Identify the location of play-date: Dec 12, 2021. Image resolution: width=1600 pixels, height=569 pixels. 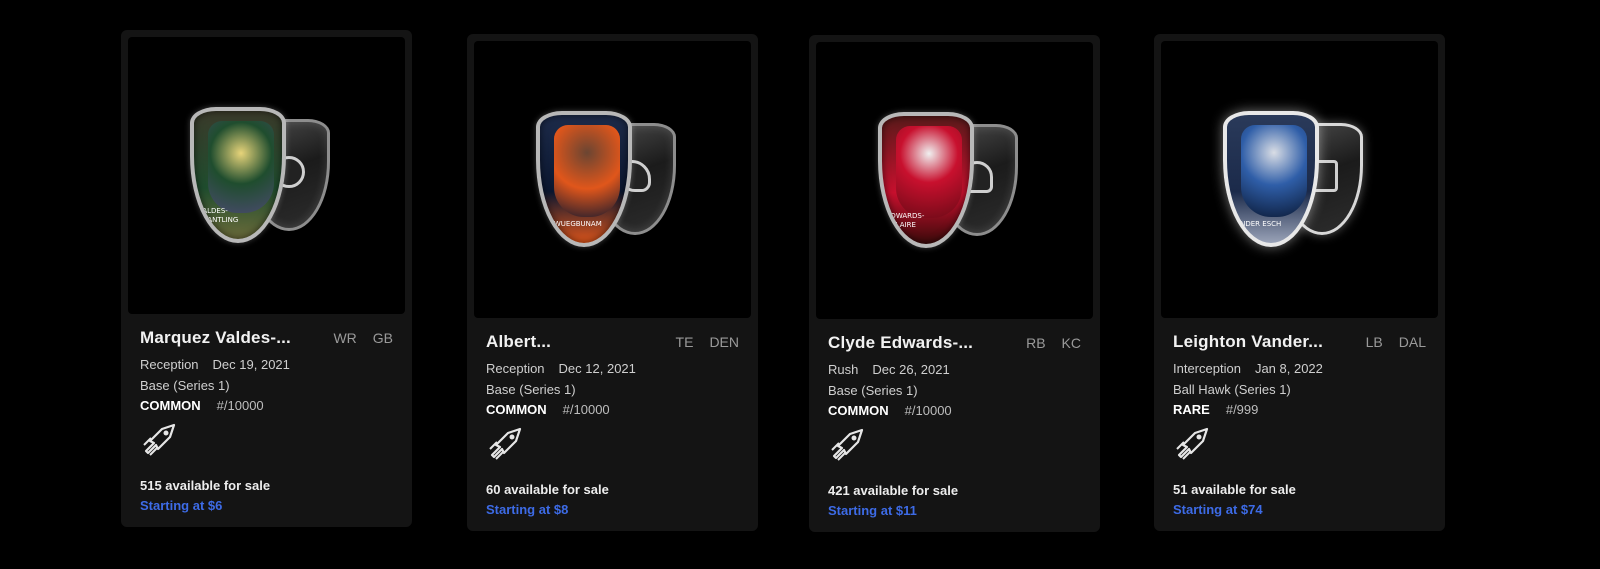
(597, 368).